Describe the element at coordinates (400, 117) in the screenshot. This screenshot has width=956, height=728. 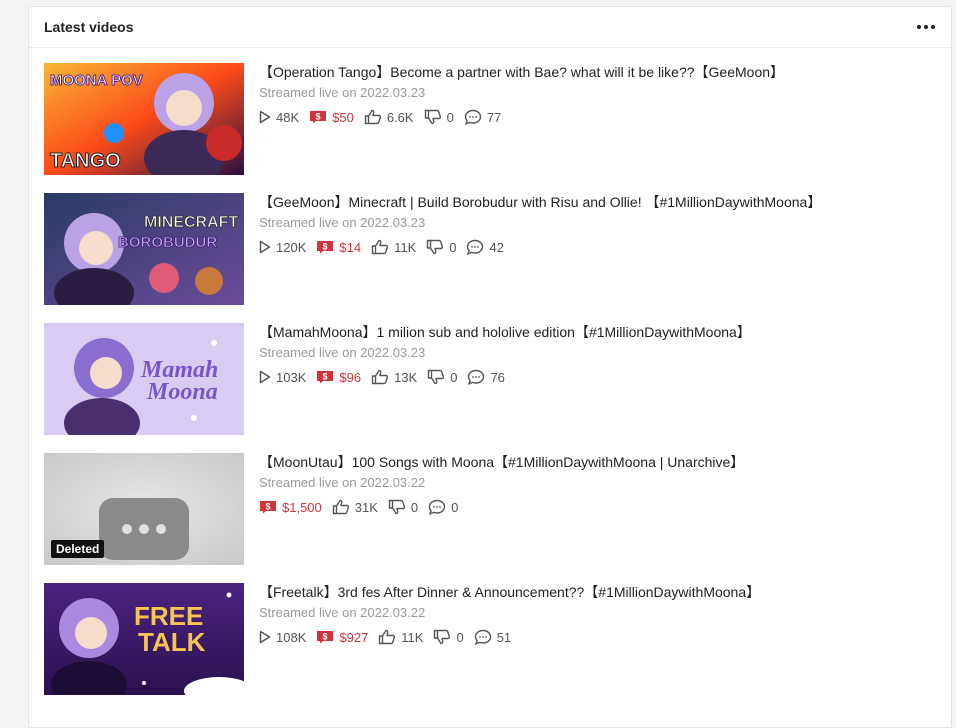
I see `likes-count: 6.6K` at that location.